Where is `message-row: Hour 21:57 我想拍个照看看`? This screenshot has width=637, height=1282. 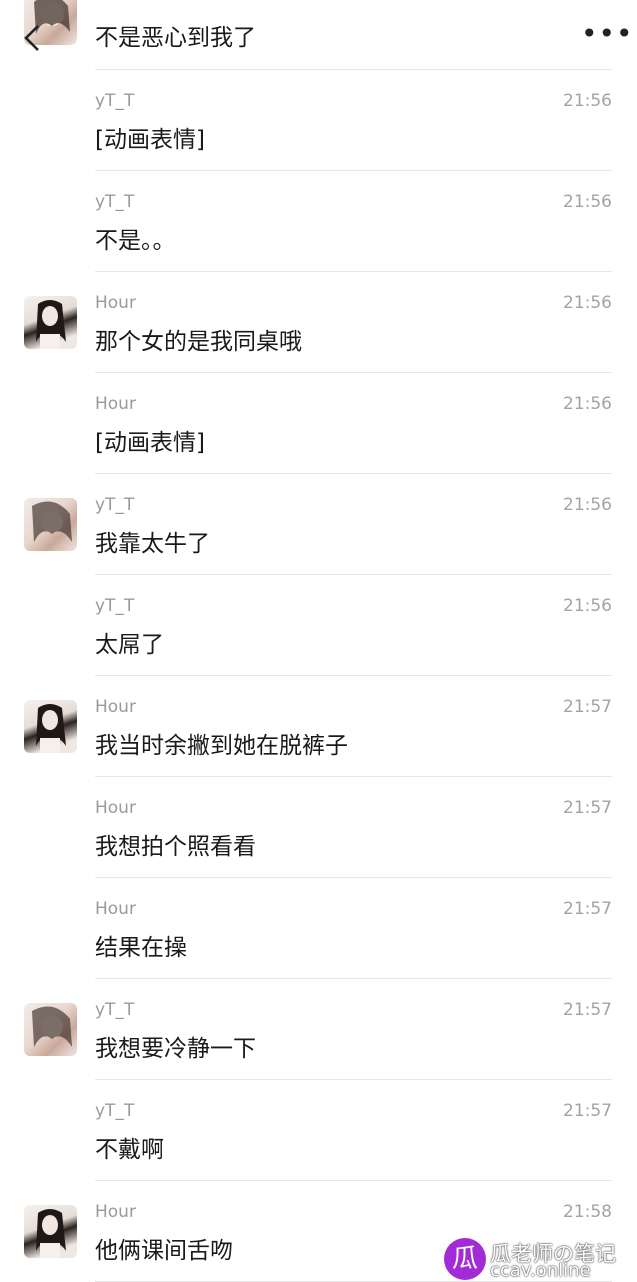
message-row: Hour 21:57 我想拍个照看看 is located at coordinates (318, 827).